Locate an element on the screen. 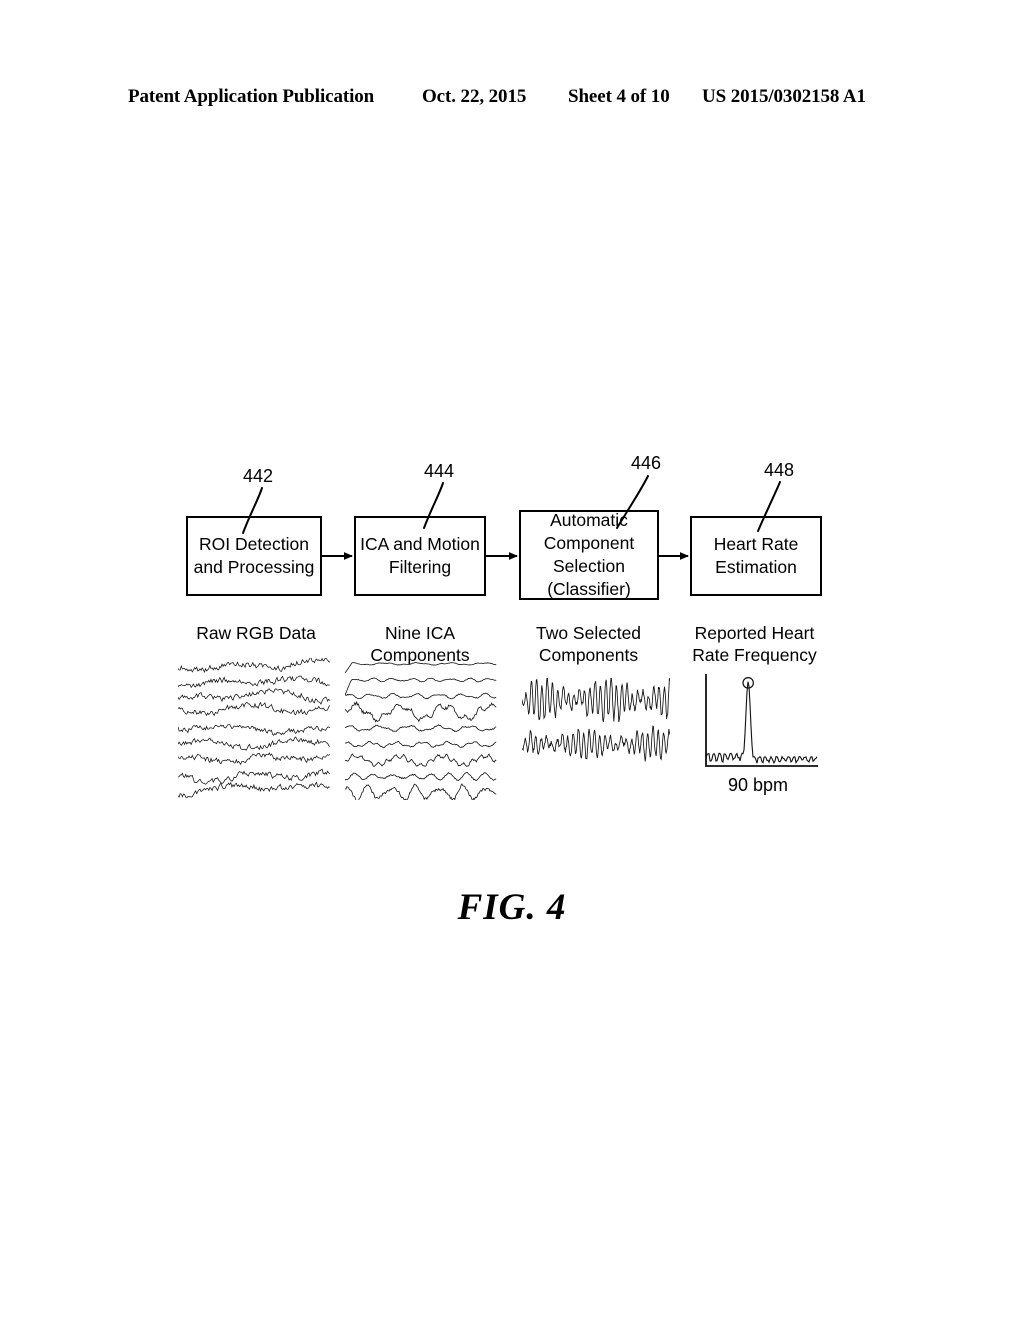  panel-caption-raw-rgb-data: Raw RGB Data is located at coordinates (256, 633).